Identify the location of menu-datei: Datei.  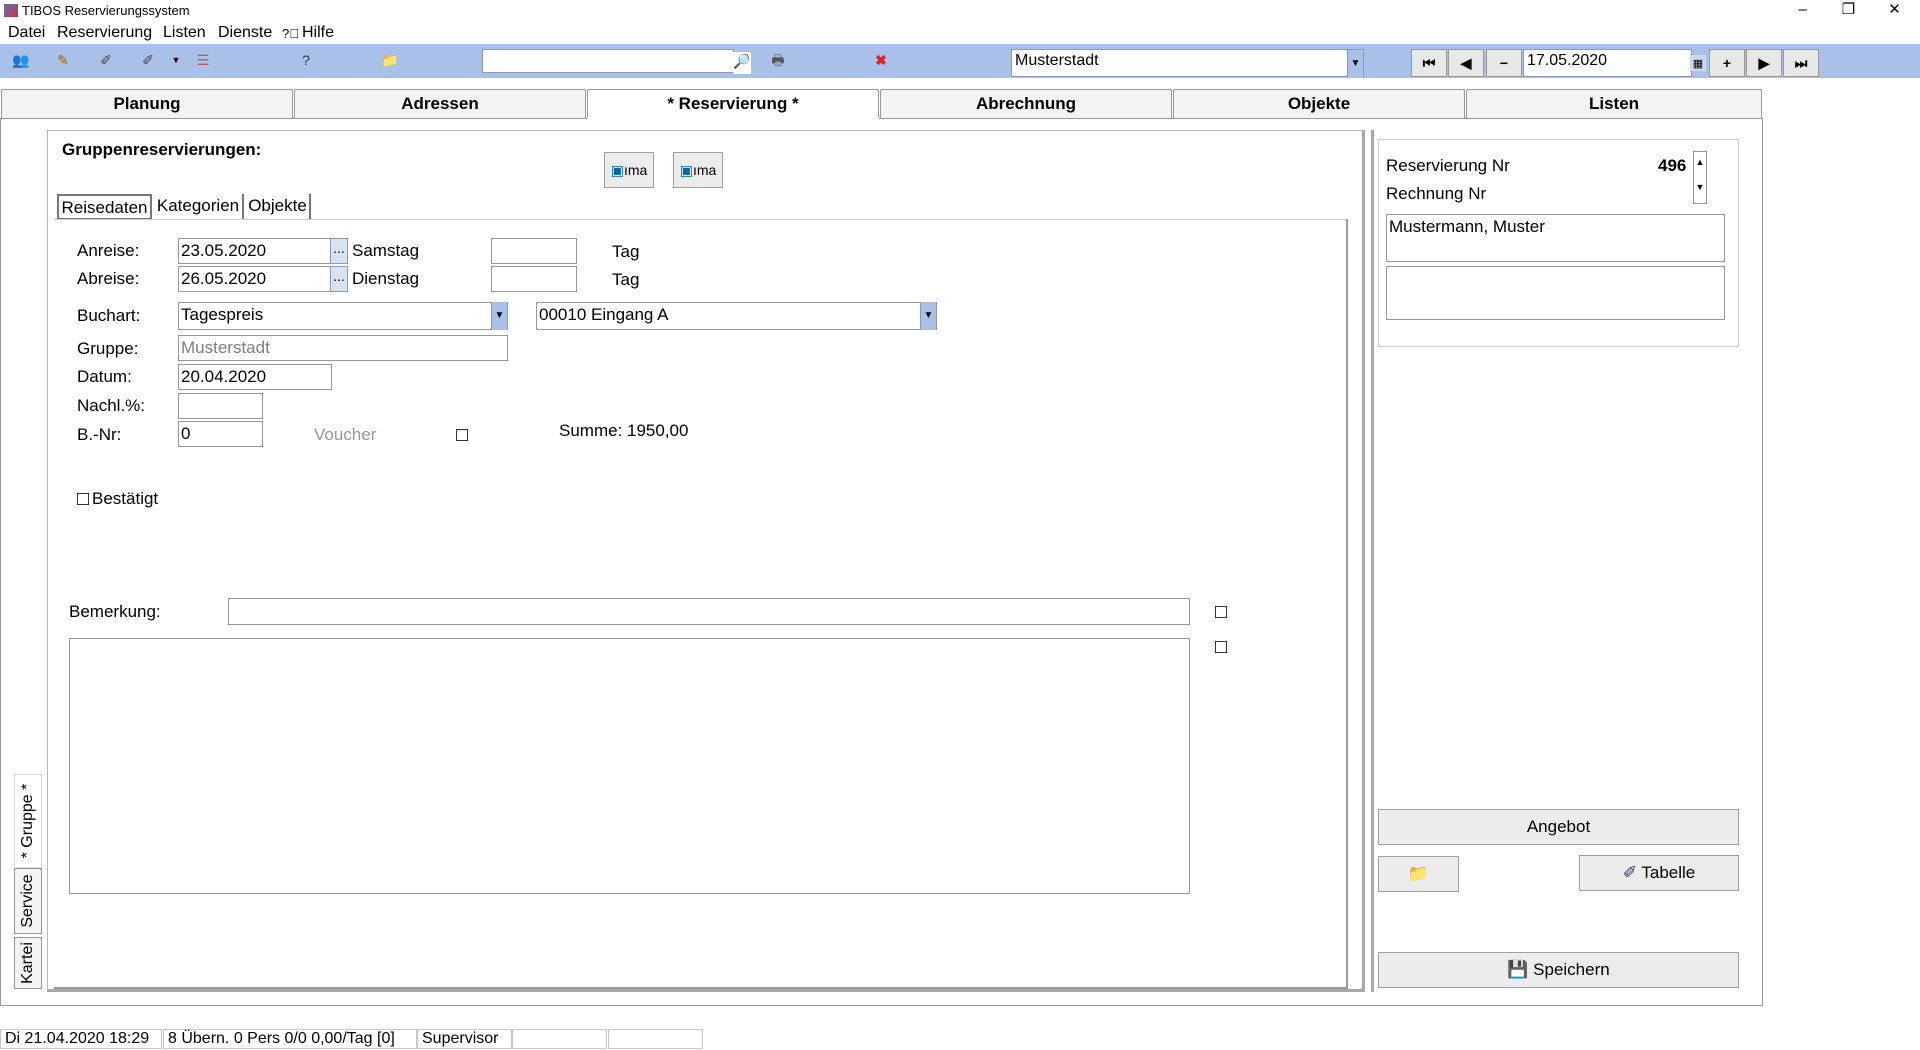
(26, 33).